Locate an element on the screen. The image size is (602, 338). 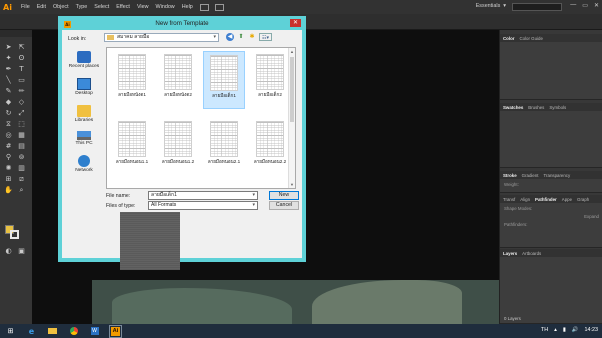
blob-brush-tool-icon: ◆ is located at coordinates (8, 102).